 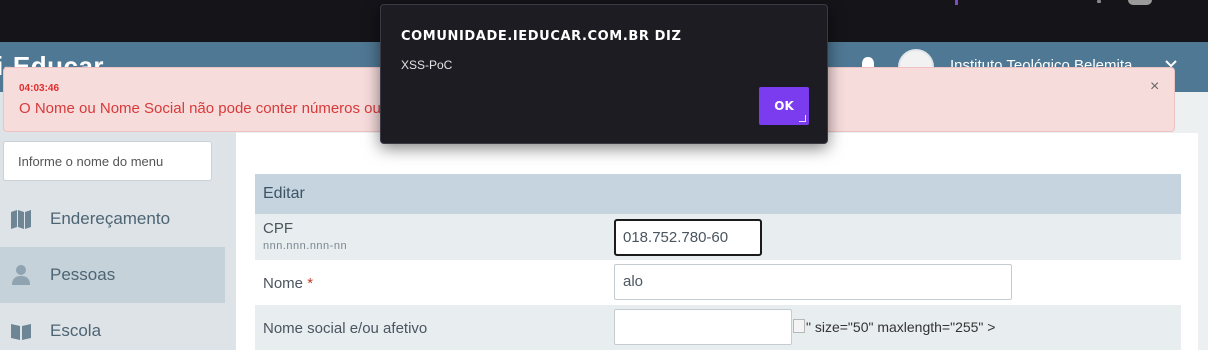 What do you see at coordinates (310, 283) in the screenshot?
I see `required-asterisk: *` at bounding box center [310, 283].